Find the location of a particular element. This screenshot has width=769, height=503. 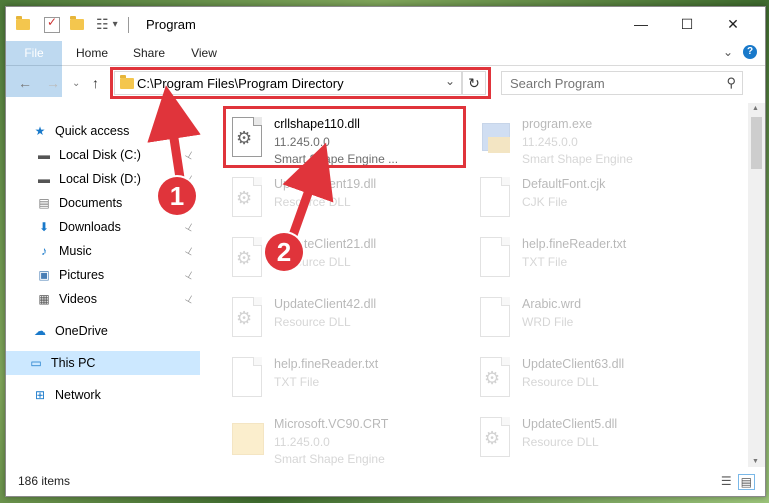

annotation-arrows is located at coordinates (240, 162).